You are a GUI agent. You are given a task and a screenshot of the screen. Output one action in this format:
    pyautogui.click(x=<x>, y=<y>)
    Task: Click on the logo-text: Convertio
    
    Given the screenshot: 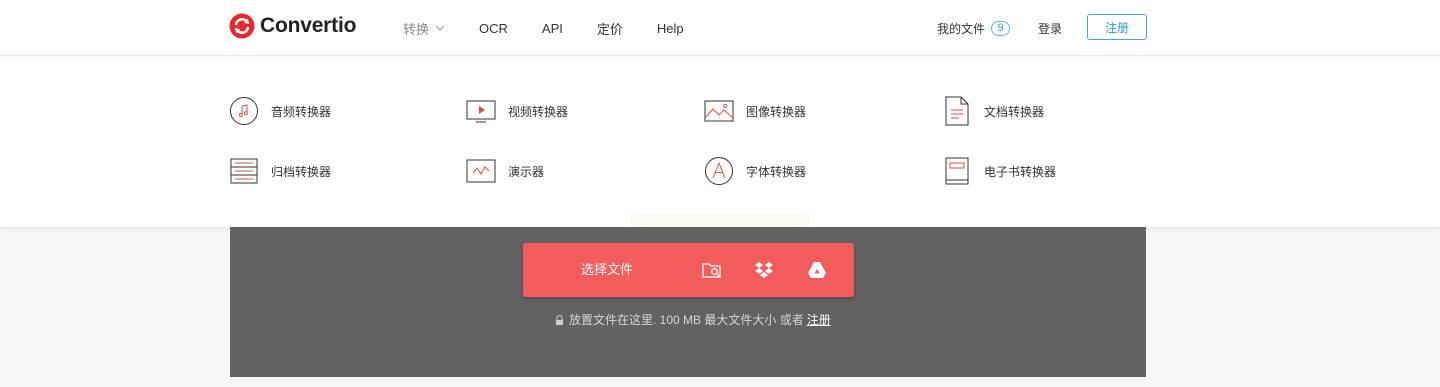 What is the action you would take?
    pyautogui.click(x=308, y=25)
    